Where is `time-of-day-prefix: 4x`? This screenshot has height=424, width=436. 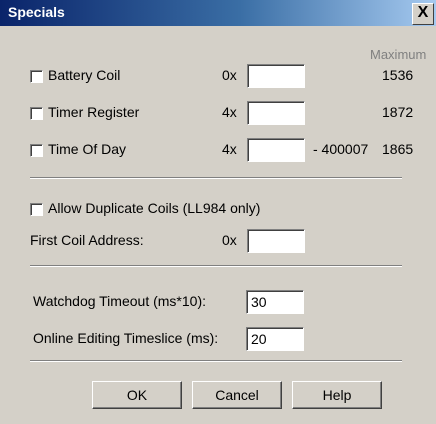 time-of-day-prefix: 4x is located at coordinates (229, 149).